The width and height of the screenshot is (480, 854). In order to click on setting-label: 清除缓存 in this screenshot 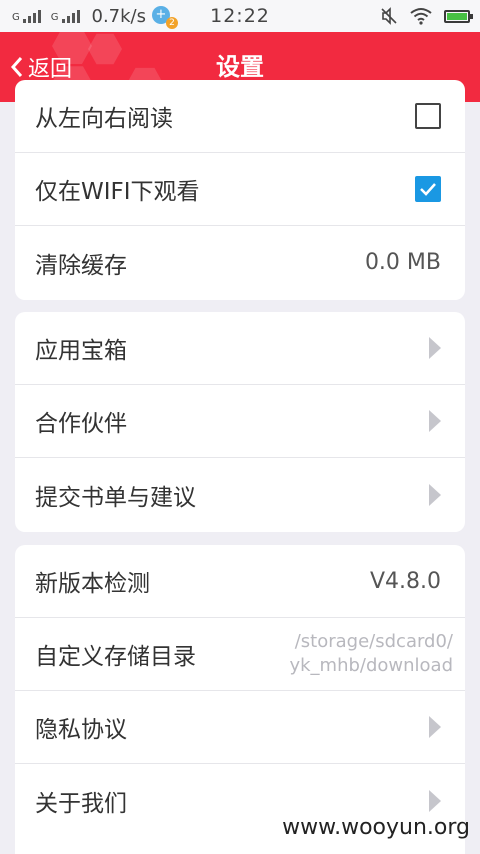, I will do `click(81, 265)`.